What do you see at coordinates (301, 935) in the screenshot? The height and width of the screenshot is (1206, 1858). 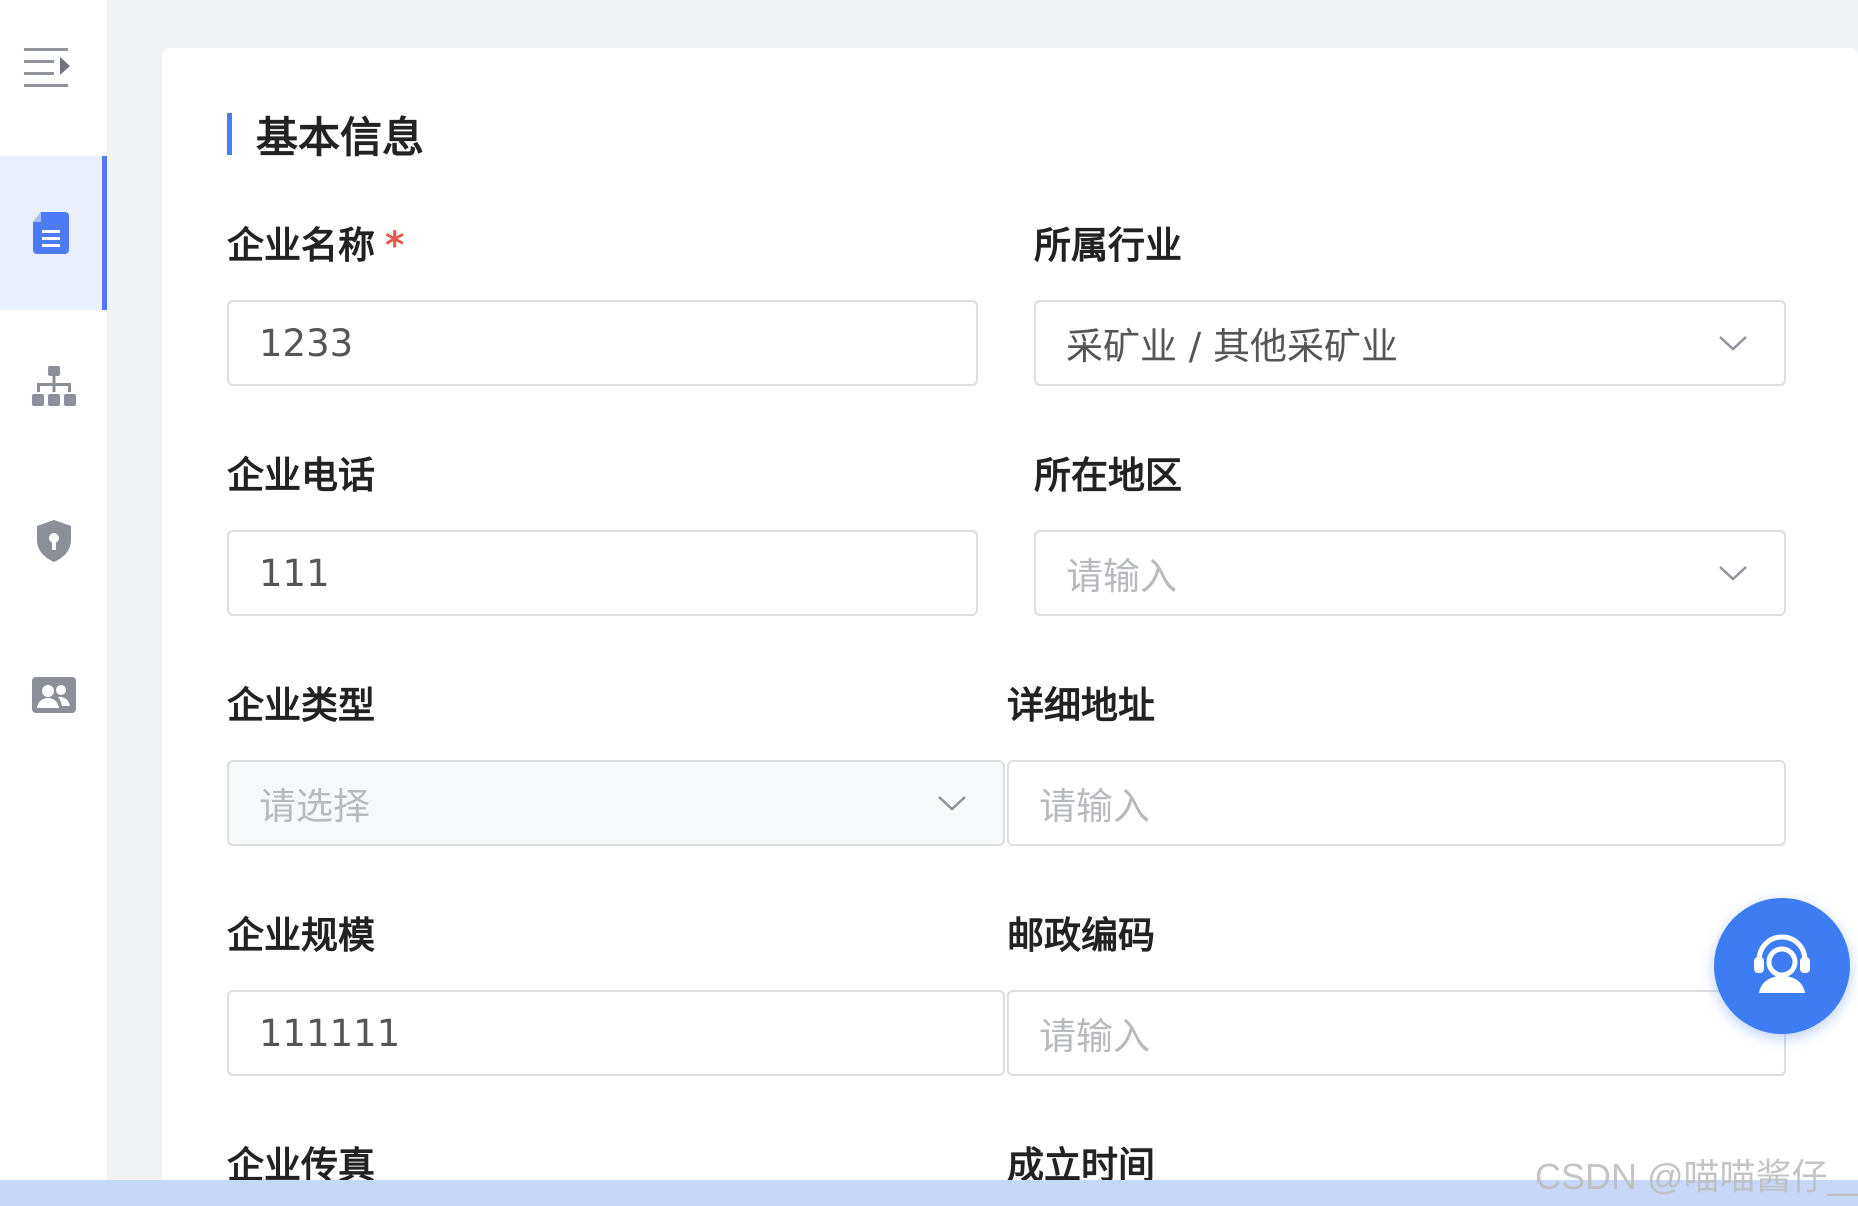 I see `scale-label: 企业规模` at bounding box center [301, 935].